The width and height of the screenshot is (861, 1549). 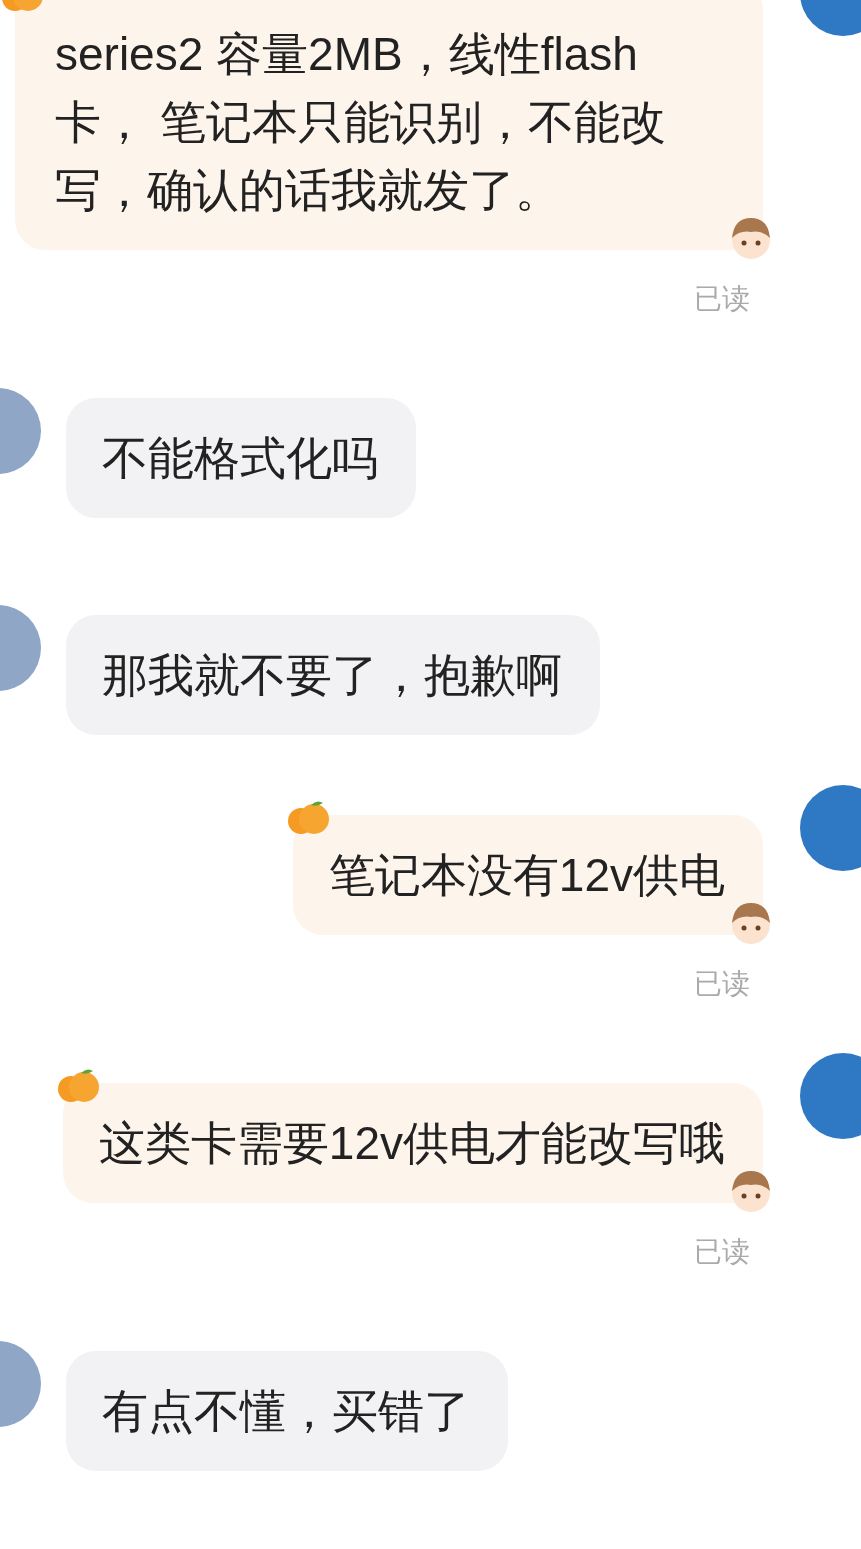 I want to click on message-bubble: 那我就不要了，抱歉啊, so click(x=333, y=675).